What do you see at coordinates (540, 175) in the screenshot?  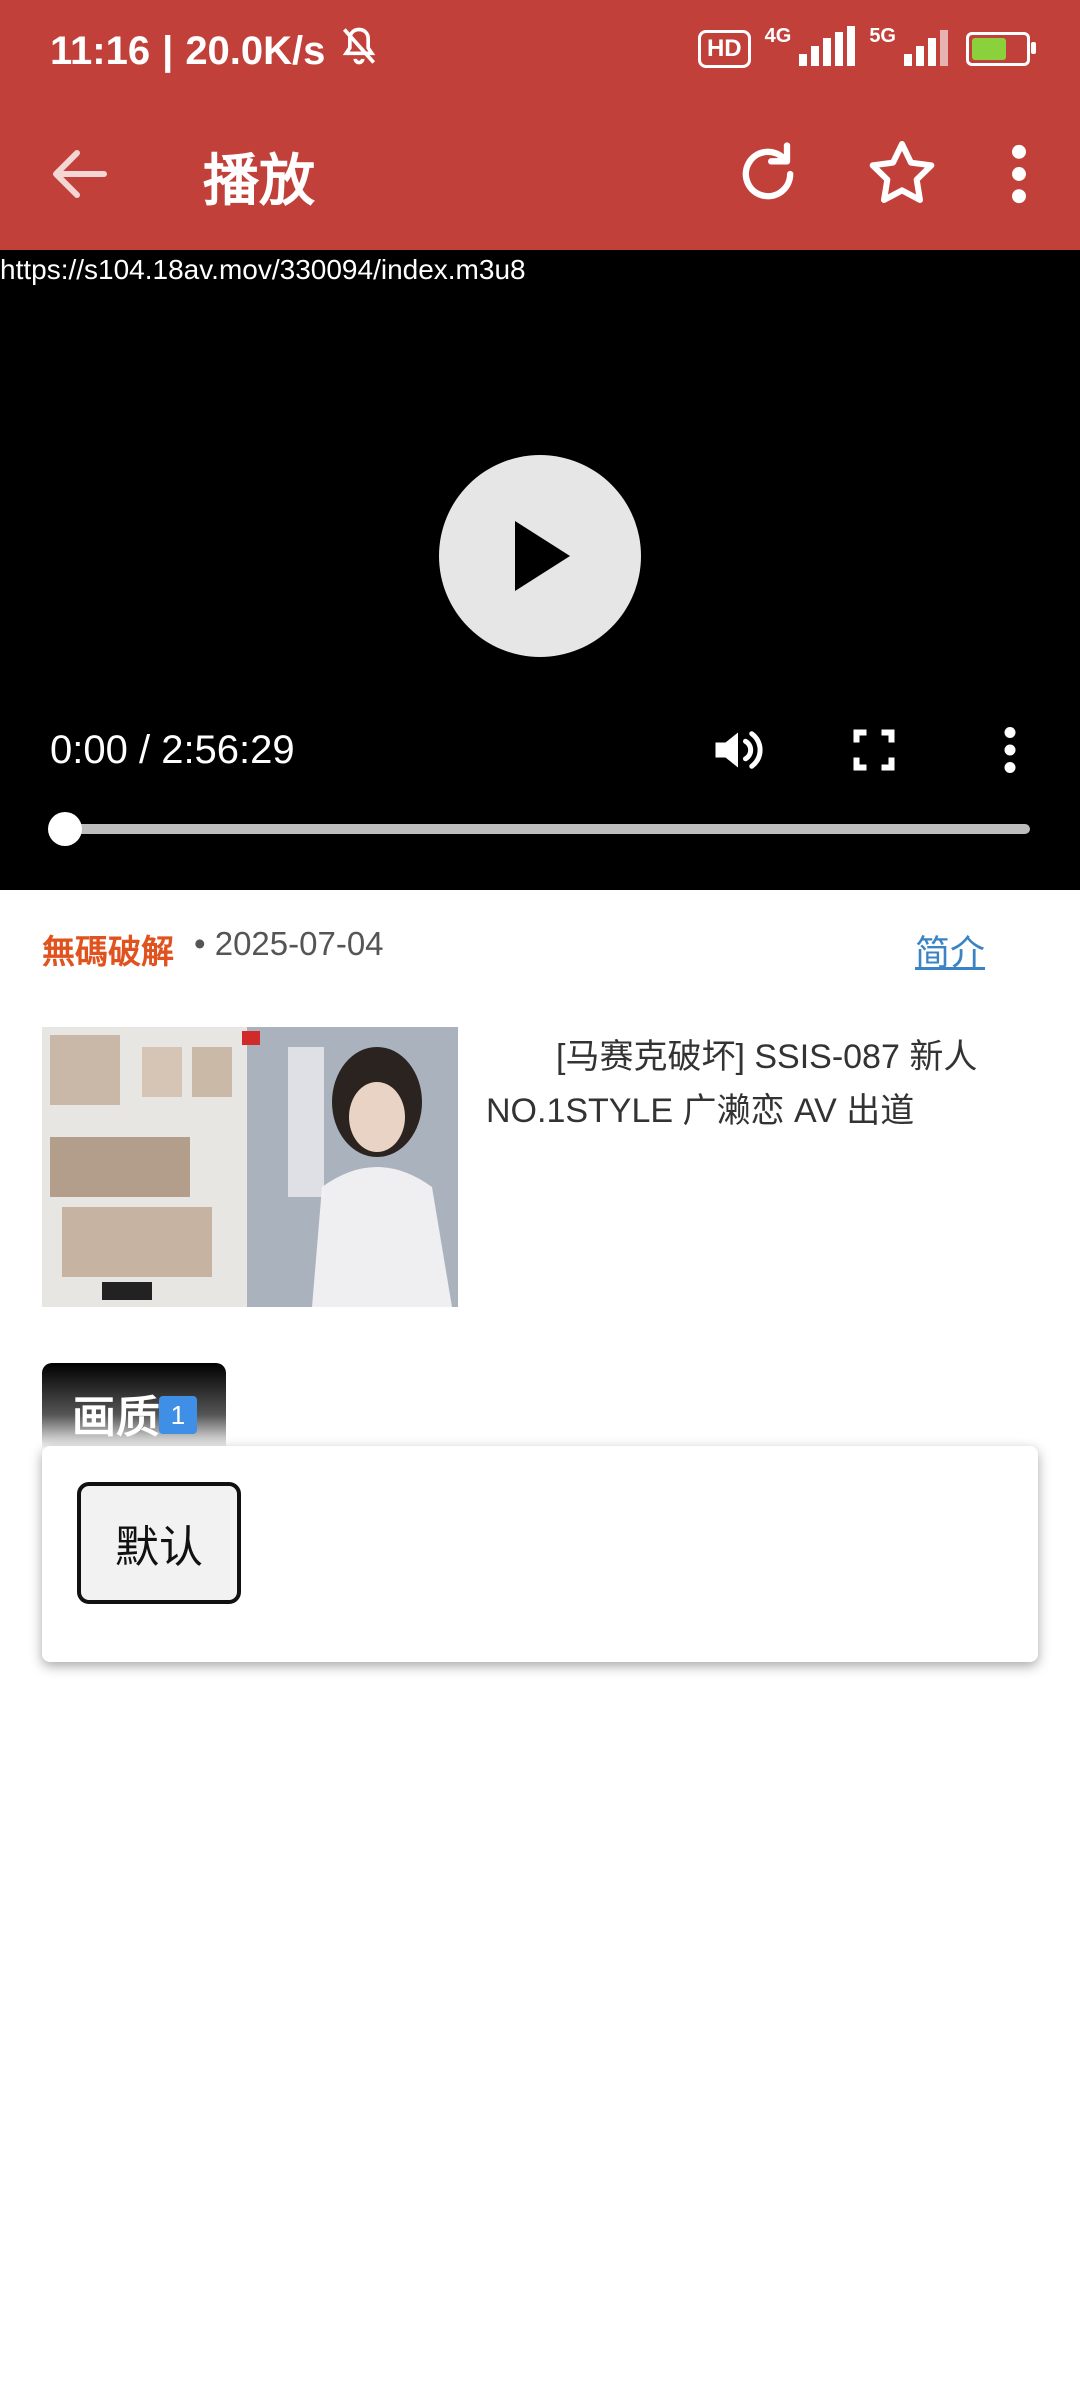 I see `app-bar: 播放` at bounding box center [540, 175].